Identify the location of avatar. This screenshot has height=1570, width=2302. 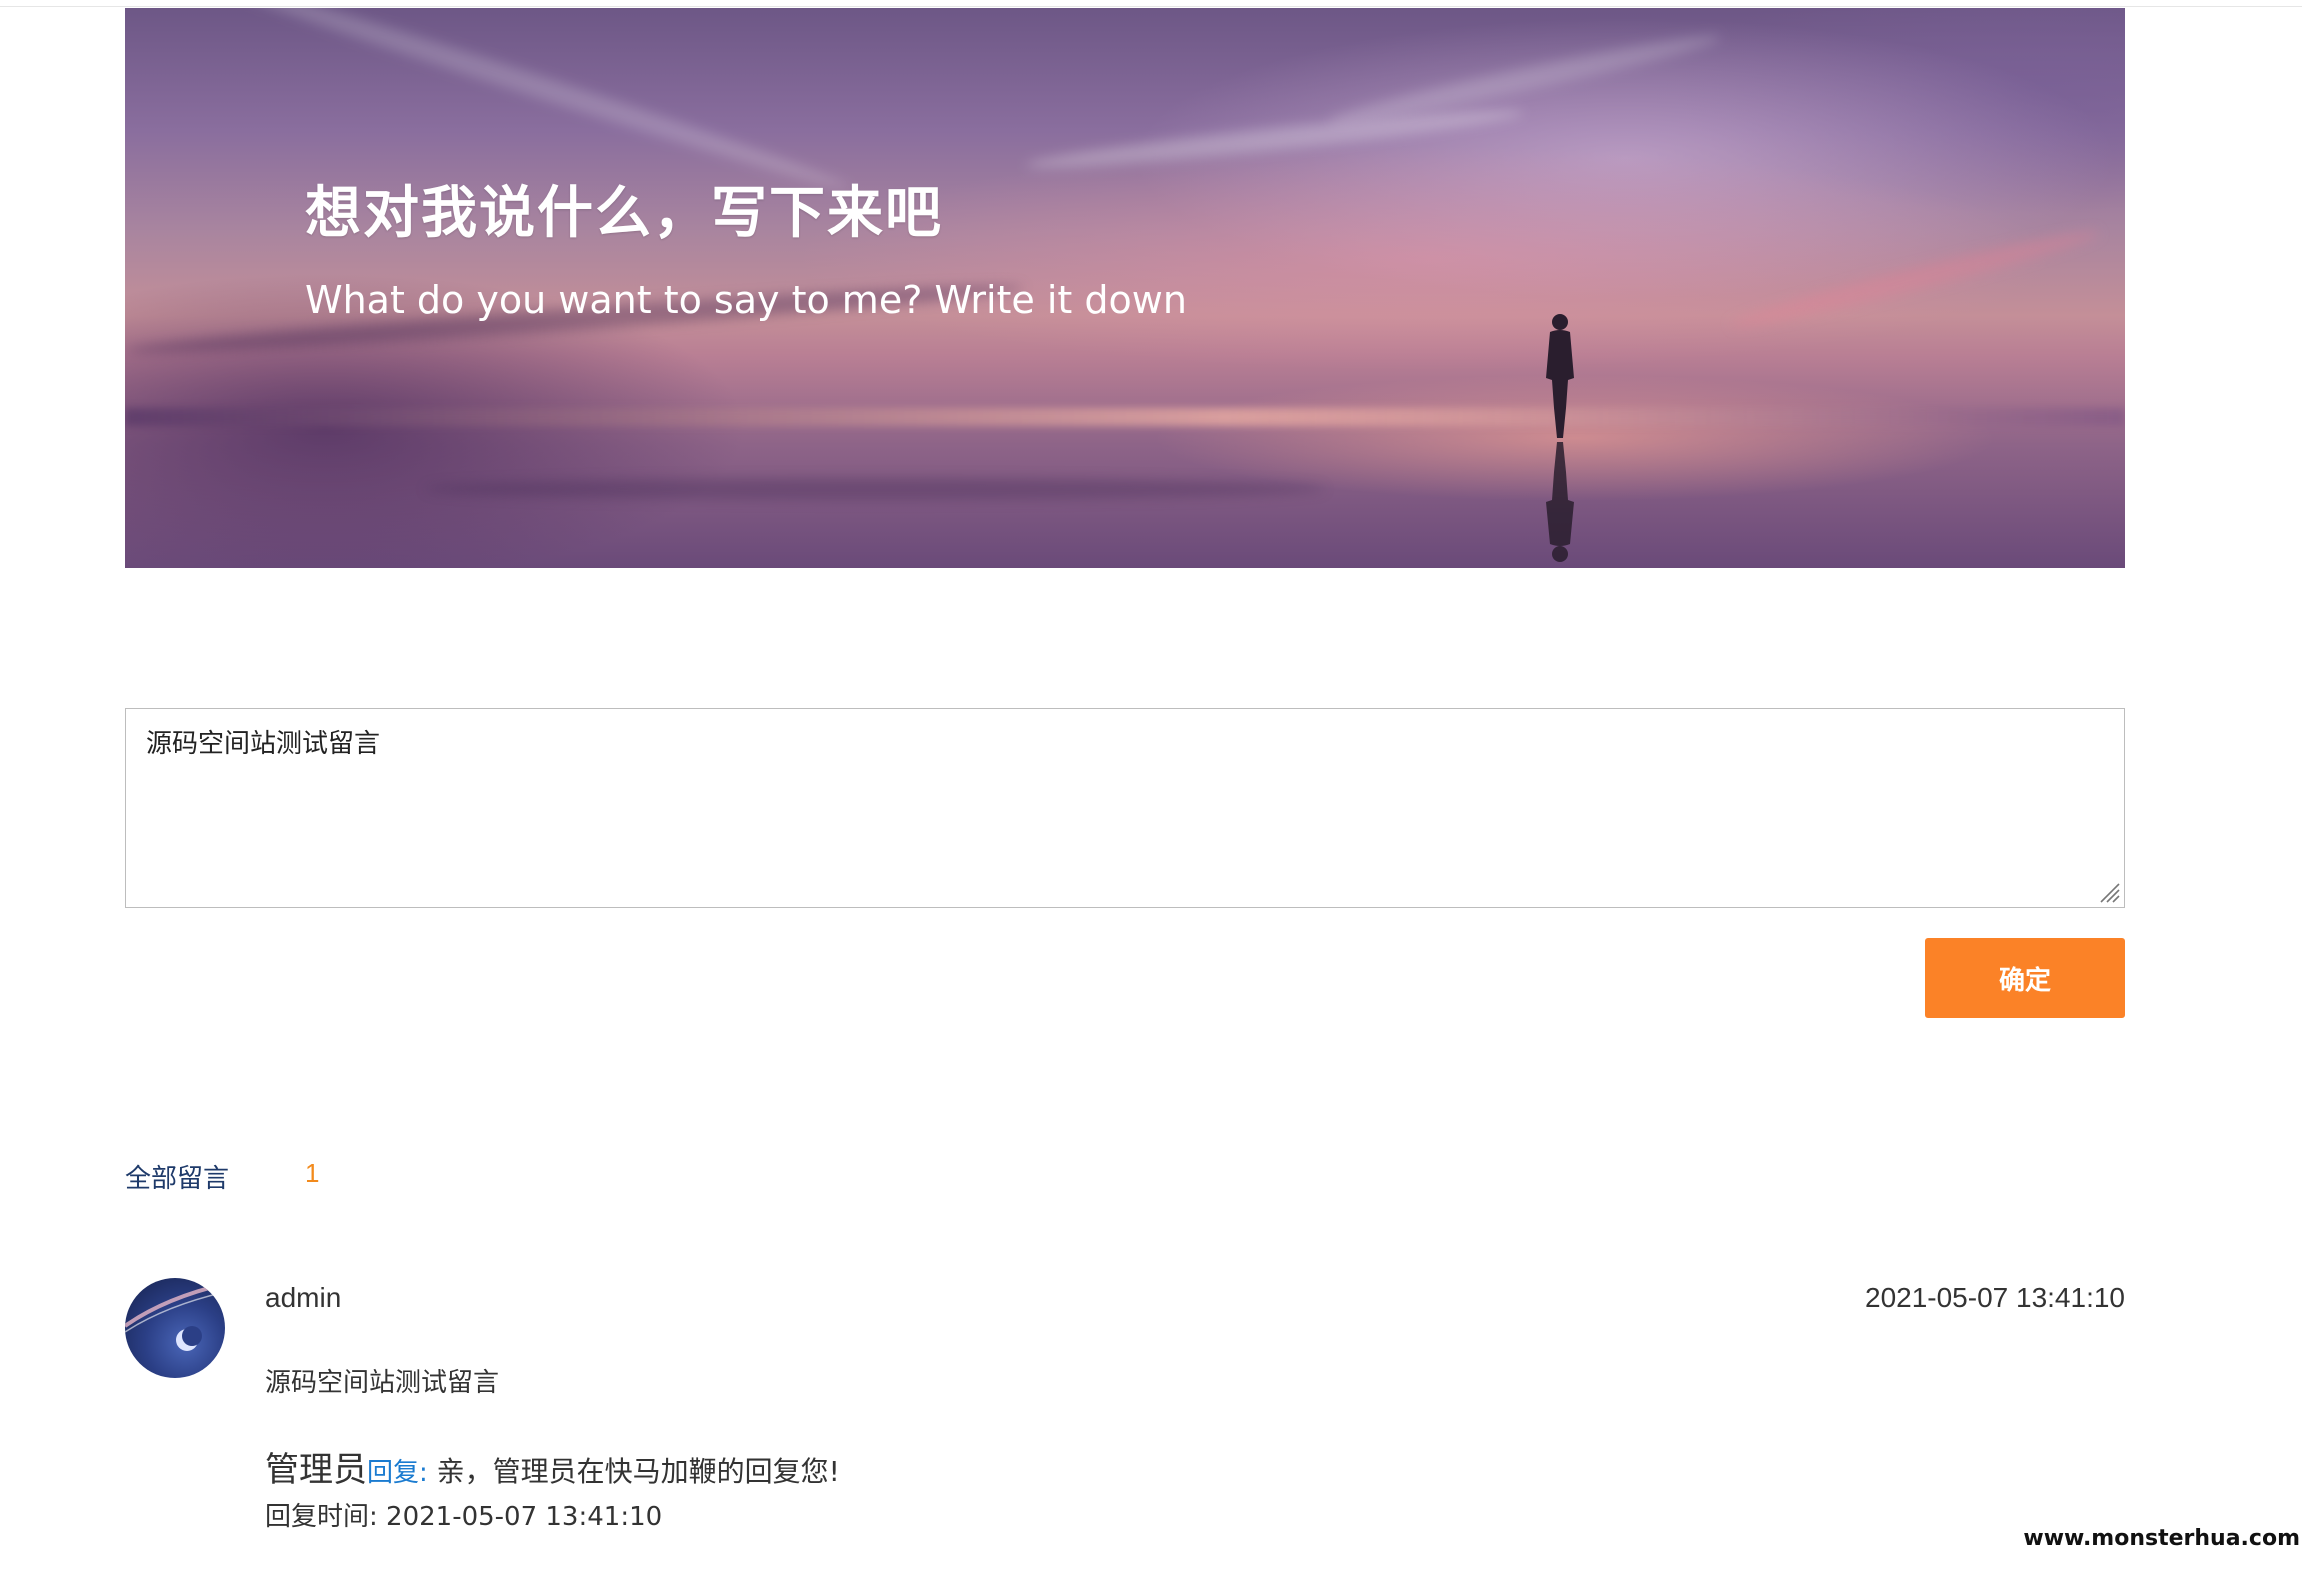
(175, 1328).